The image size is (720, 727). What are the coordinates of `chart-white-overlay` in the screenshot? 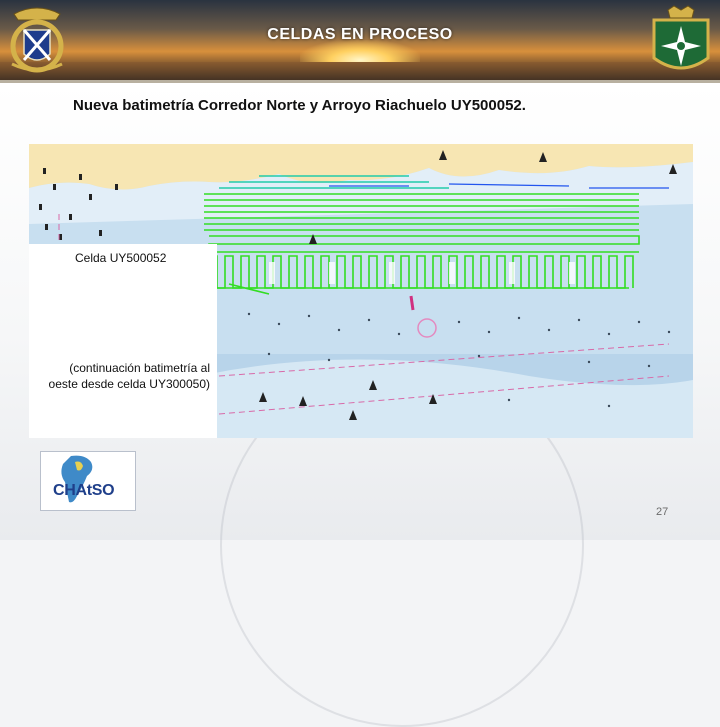 It's located at (123, 341).